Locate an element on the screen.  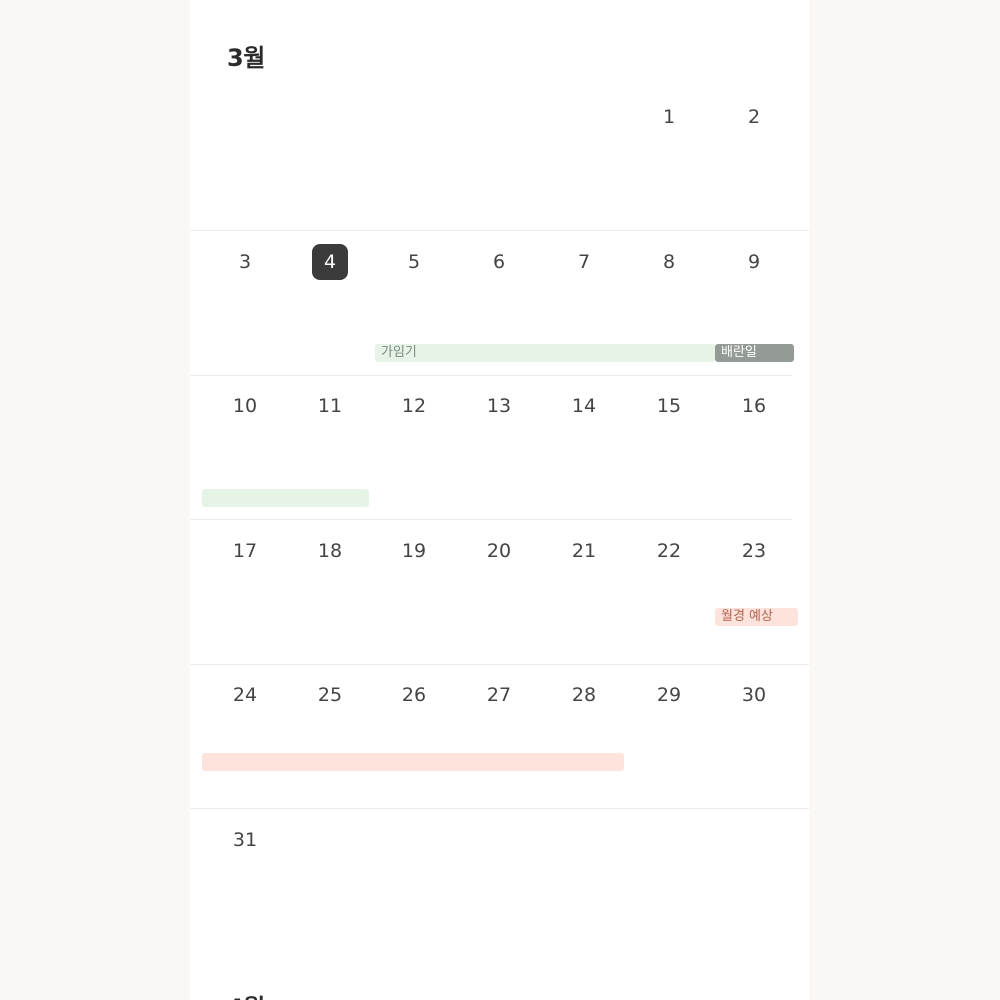
day-cell: 7 is located at coordinates (584, 262).